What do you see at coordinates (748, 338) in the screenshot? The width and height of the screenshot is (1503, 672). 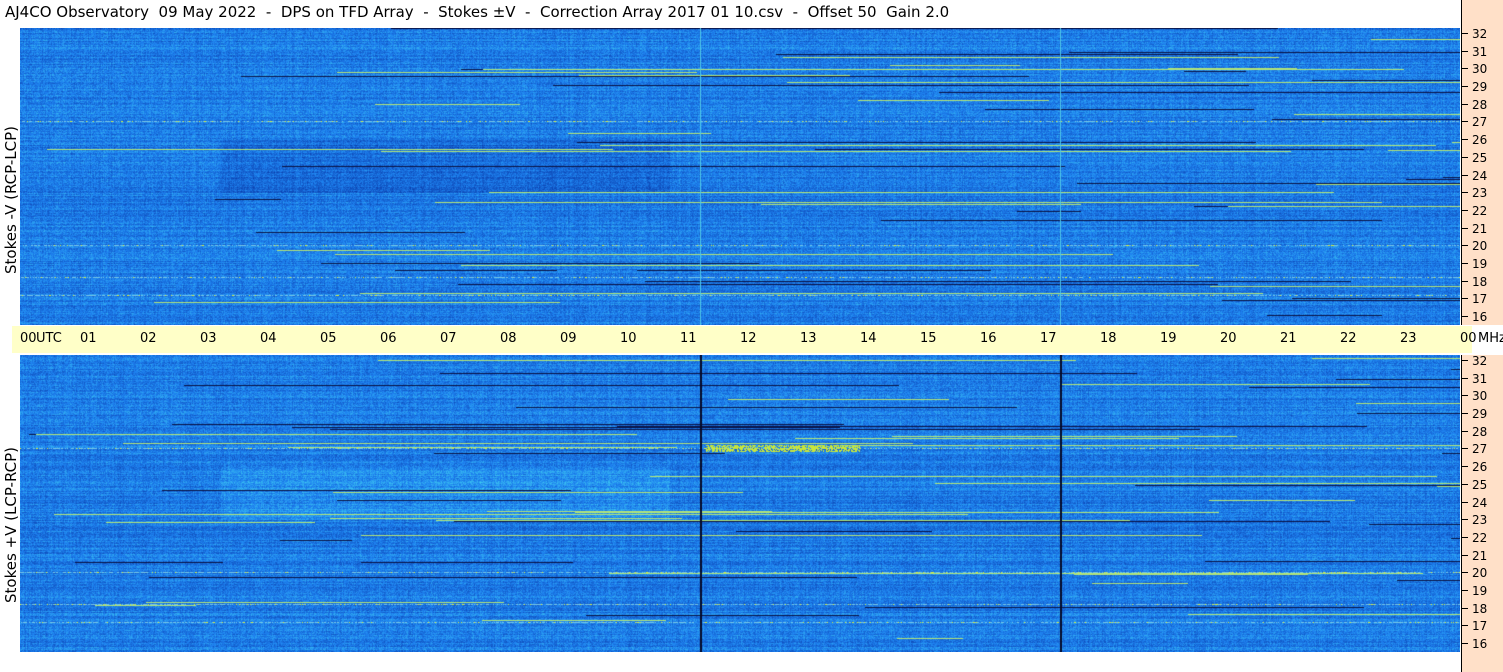 I see `time-tick-label: 12` at bounding box center [748, 338].